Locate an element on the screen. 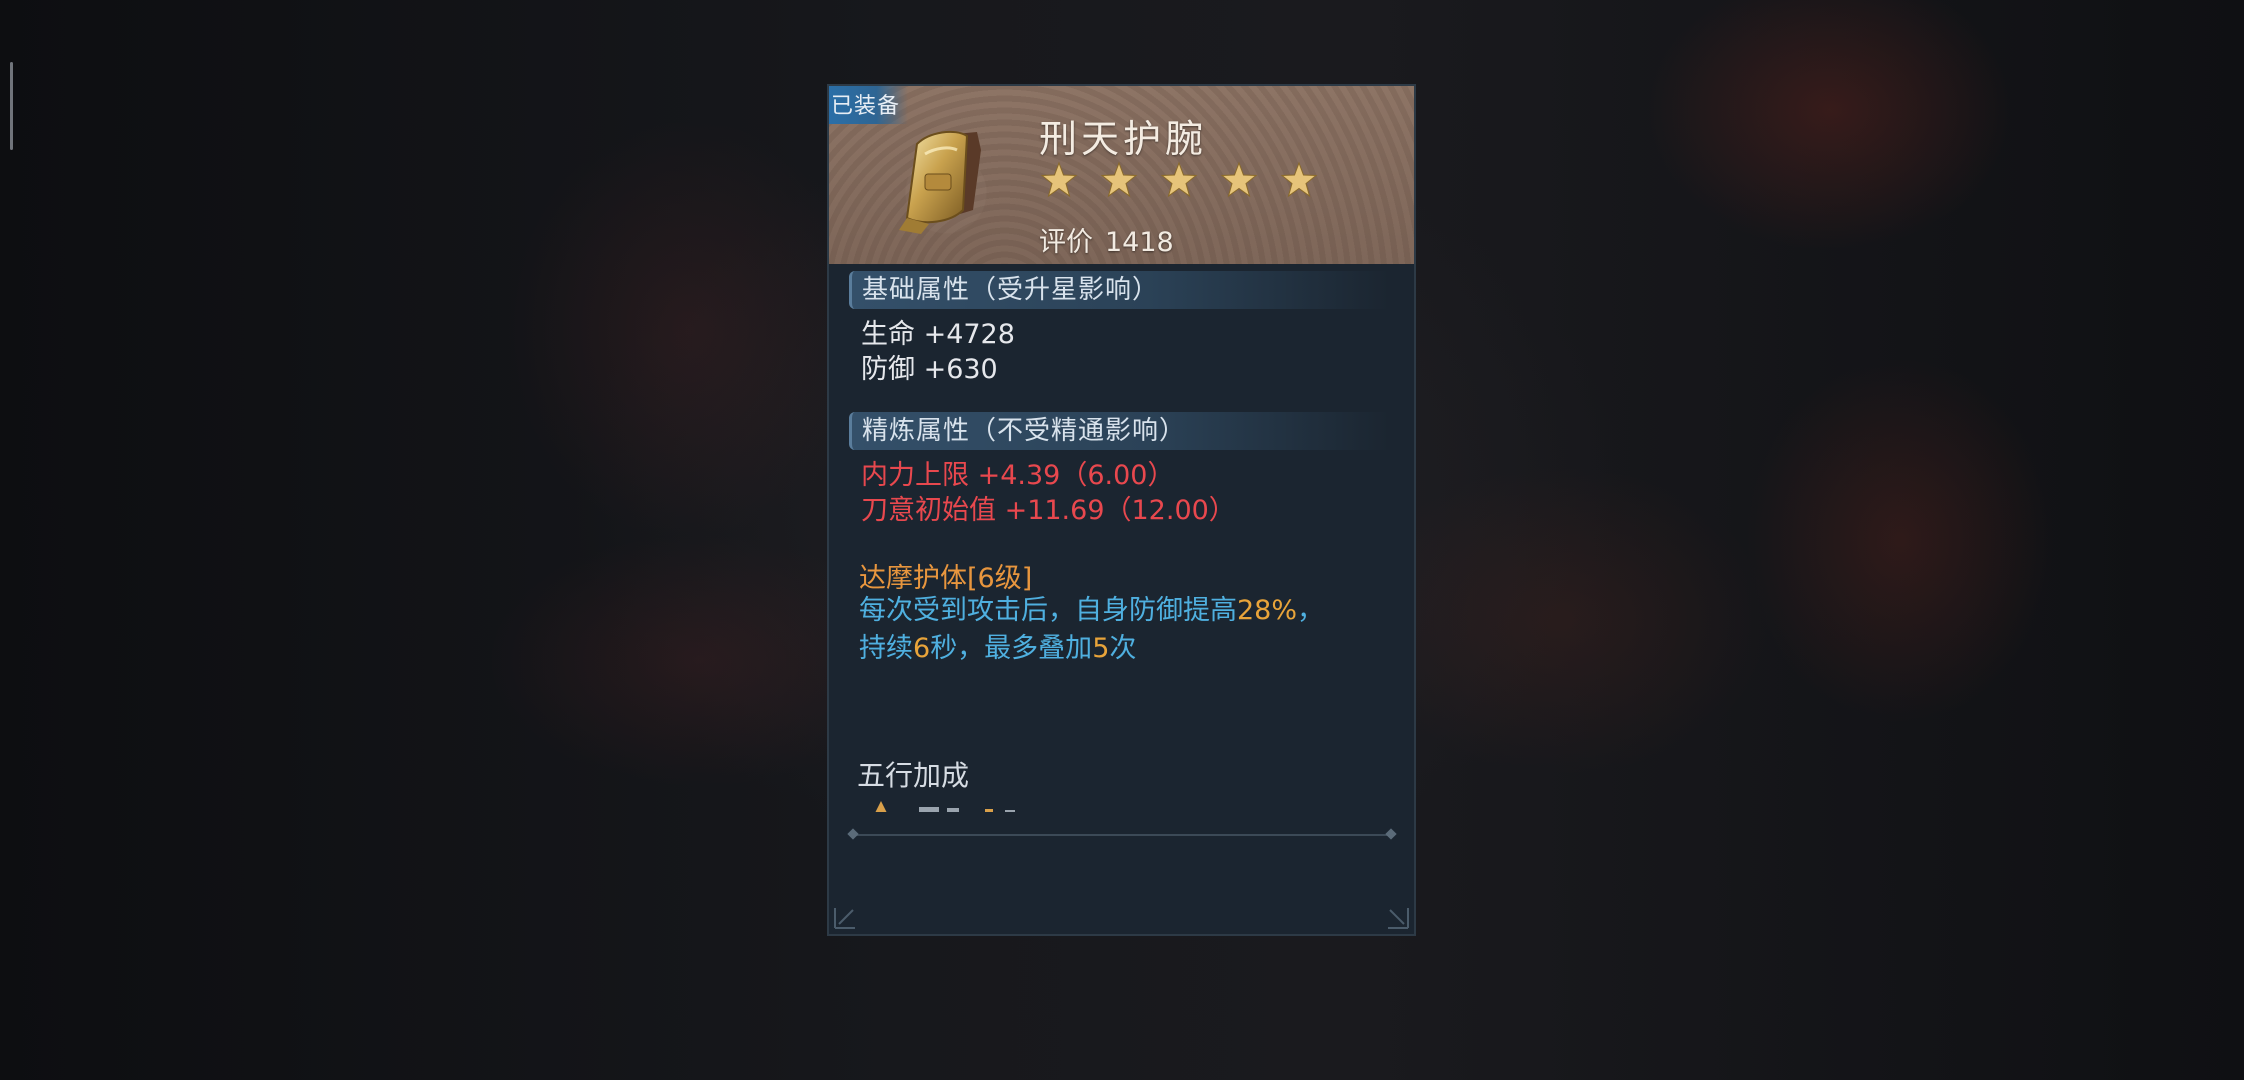 This screenshot has height=1080, width=2244. skill-value: 5 is located at coordinates (1101, 648).